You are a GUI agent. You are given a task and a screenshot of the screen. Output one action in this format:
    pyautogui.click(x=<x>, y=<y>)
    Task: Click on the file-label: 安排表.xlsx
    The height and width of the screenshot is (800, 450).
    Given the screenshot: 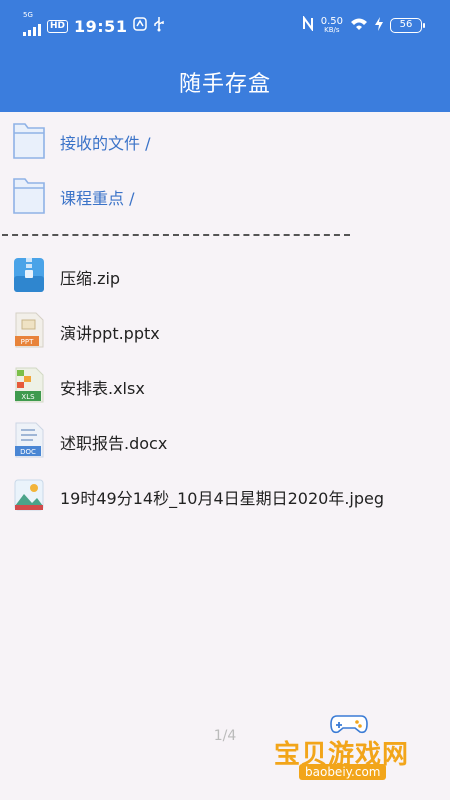 What is the action you would take?
    pyautogui.click(x=102, y=388)
    